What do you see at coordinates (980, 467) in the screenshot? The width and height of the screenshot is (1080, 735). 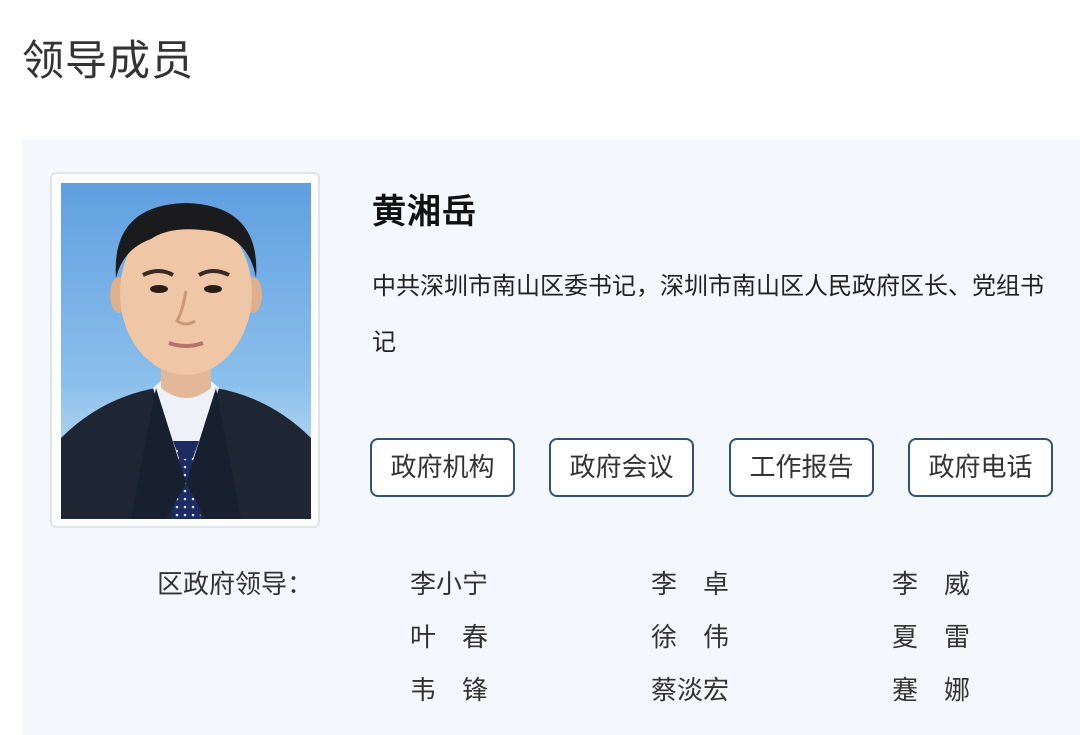 I see `gov-phone-button: 政府电话` at bounding box center [980, 467].